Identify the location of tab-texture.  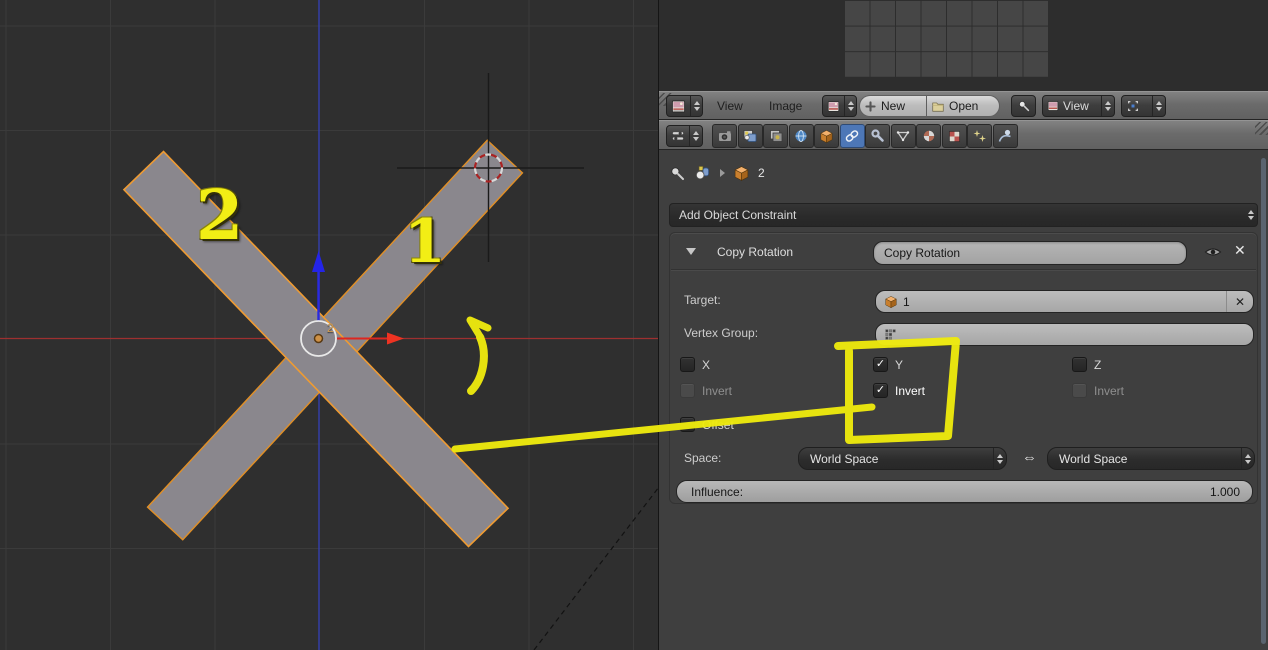
(954, 136).